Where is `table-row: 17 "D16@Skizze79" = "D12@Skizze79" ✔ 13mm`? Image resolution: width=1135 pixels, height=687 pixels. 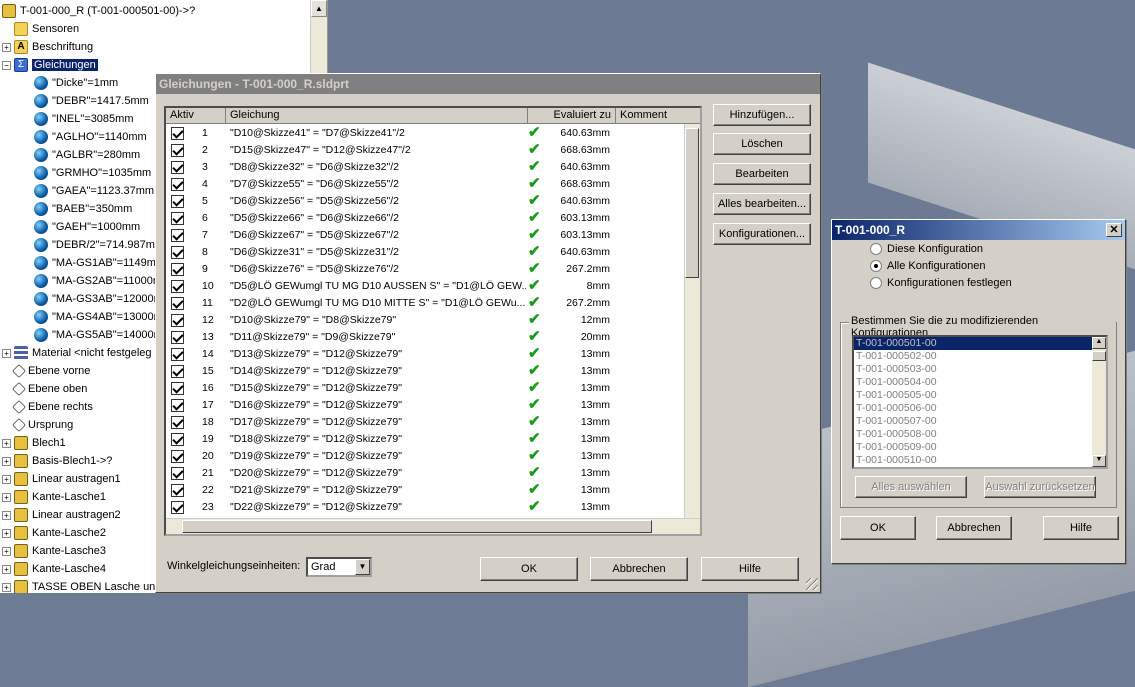 table-row: 17 "D16@Skizze79" = "D12@Skizze79" ✔ 13mm is located at coordinates (433, 405).